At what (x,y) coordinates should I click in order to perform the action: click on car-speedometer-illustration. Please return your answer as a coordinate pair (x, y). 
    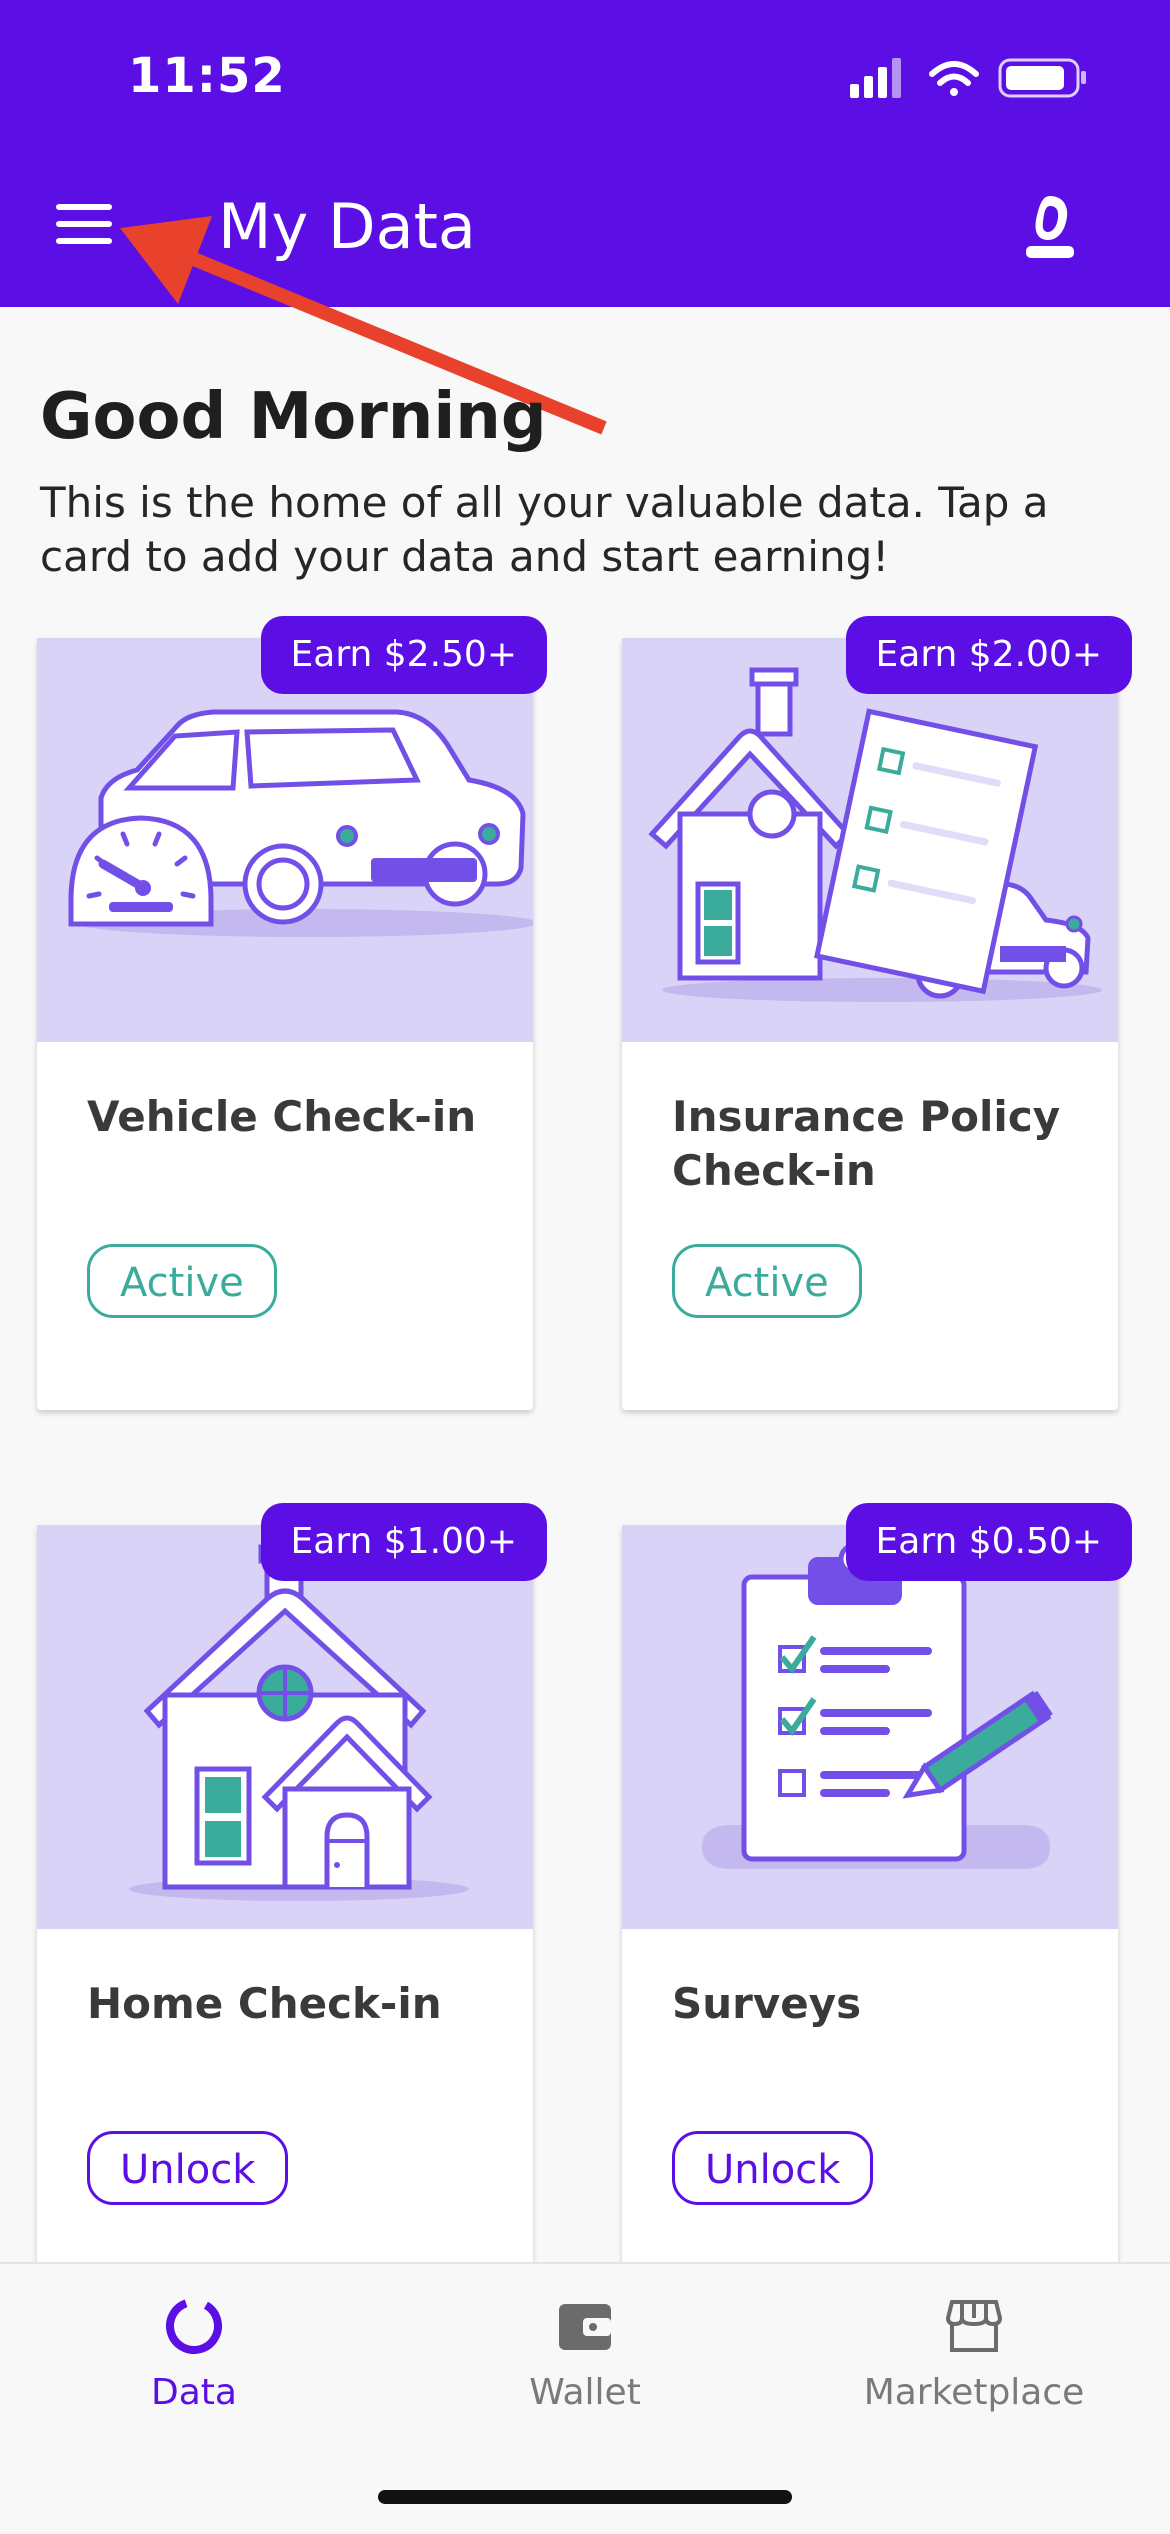
    Looking at the image, I should click on (285, 840).